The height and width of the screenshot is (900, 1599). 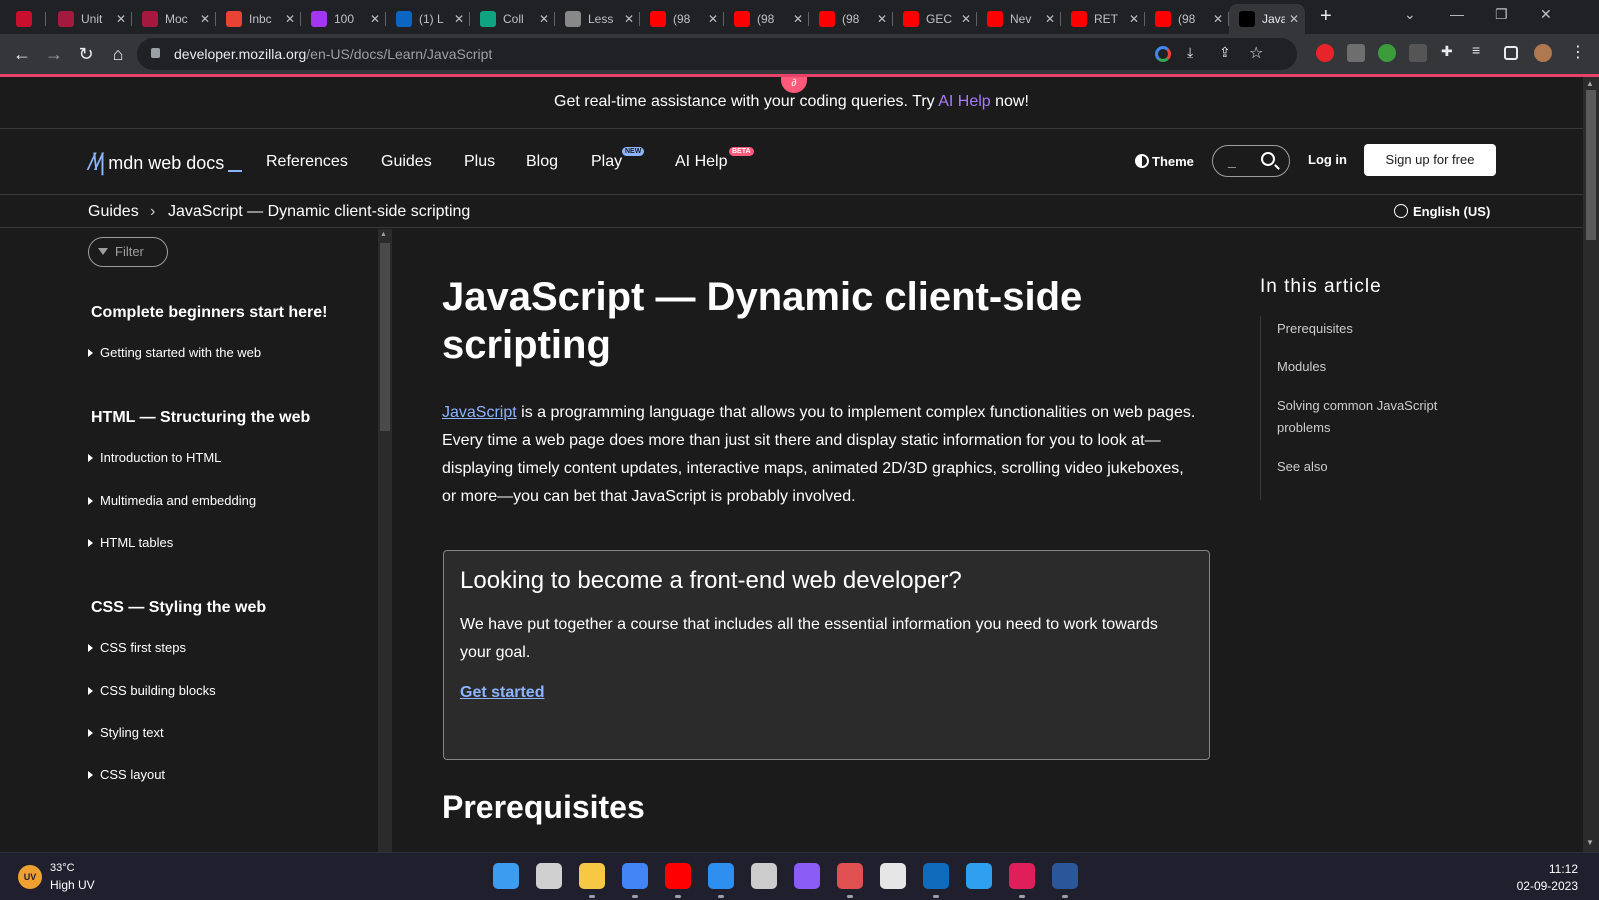 What do you see at coordinates (936, 876) in the screenshot?
I see `outlook-icon` at bounding box center [936, 876].